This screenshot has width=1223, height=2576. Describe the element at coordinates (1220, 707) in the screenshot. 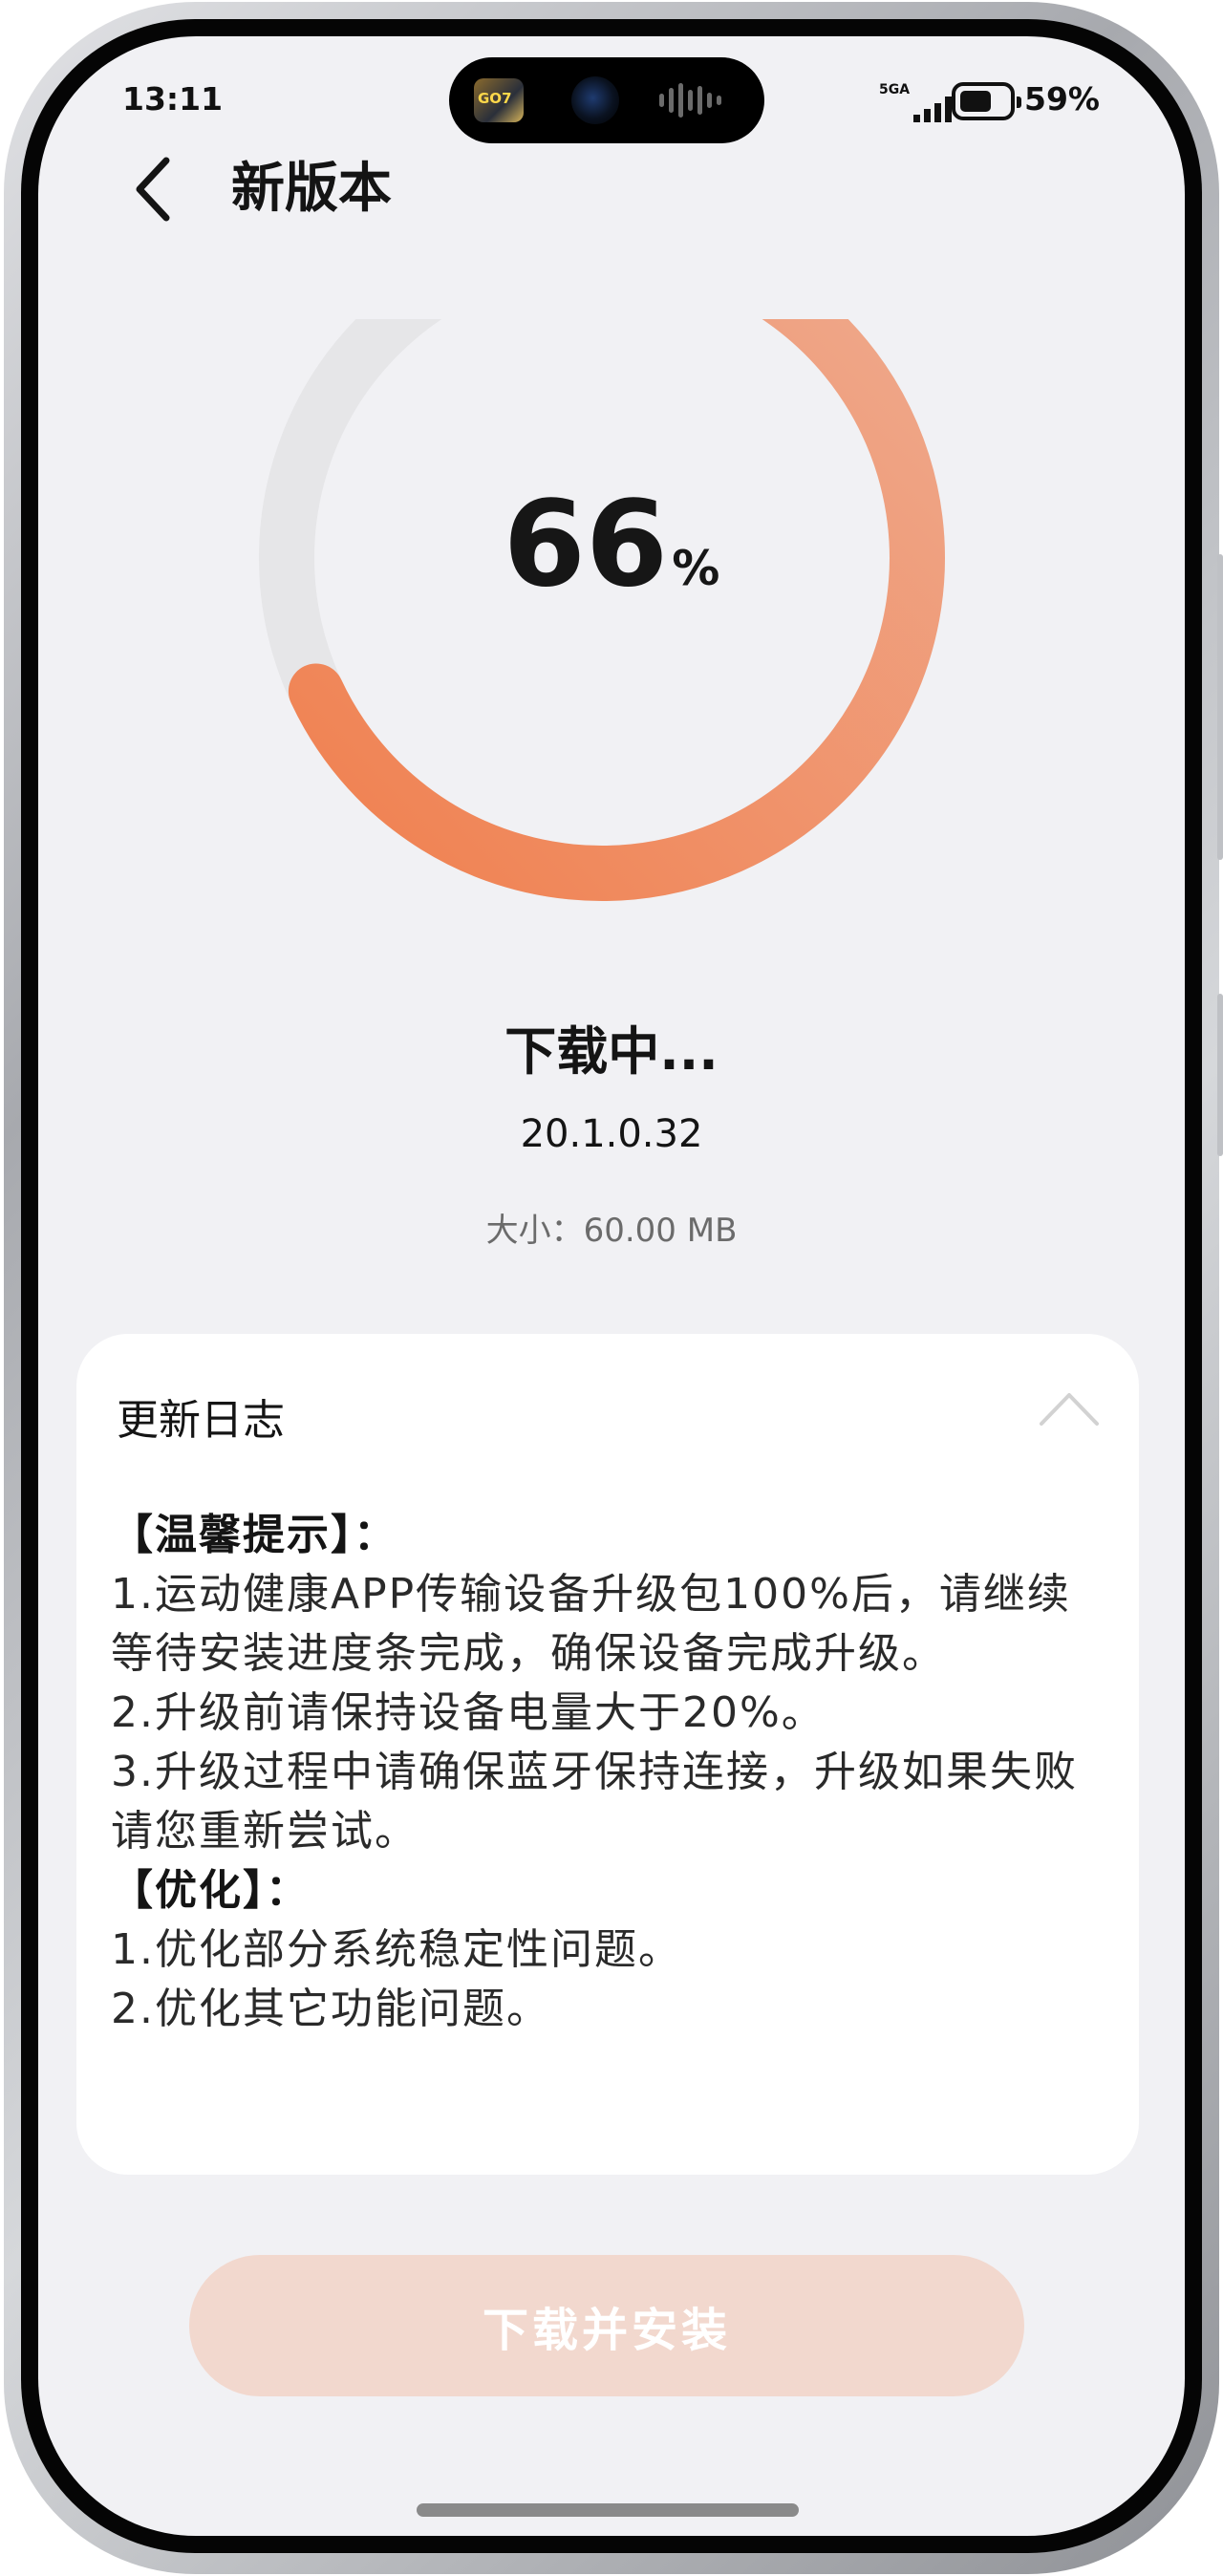

I see `side-button-upper` at that location.